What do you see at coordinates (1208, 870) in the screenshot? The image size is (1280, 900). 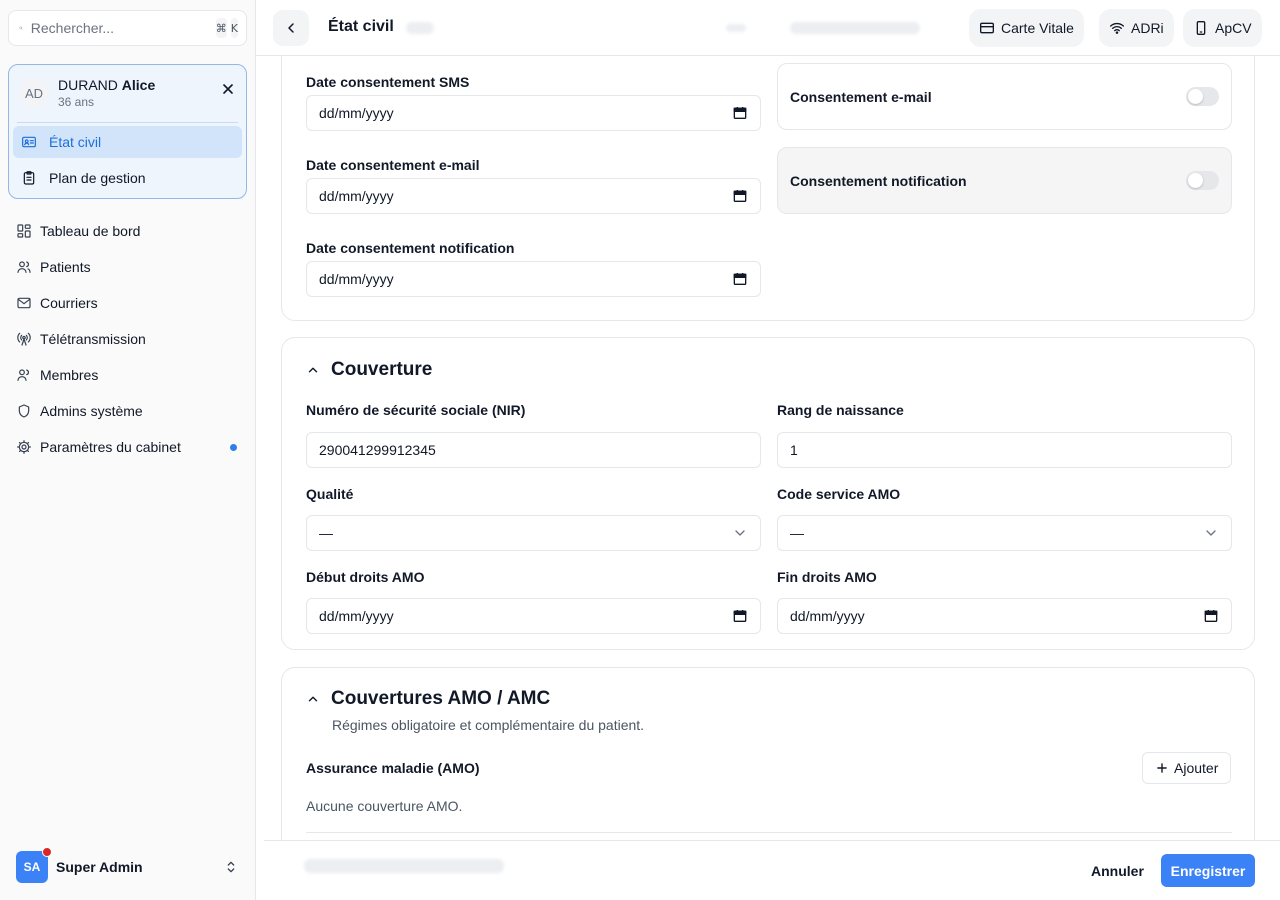 I see `save-button: Enregistrer` at bounding box center [1208, 870].